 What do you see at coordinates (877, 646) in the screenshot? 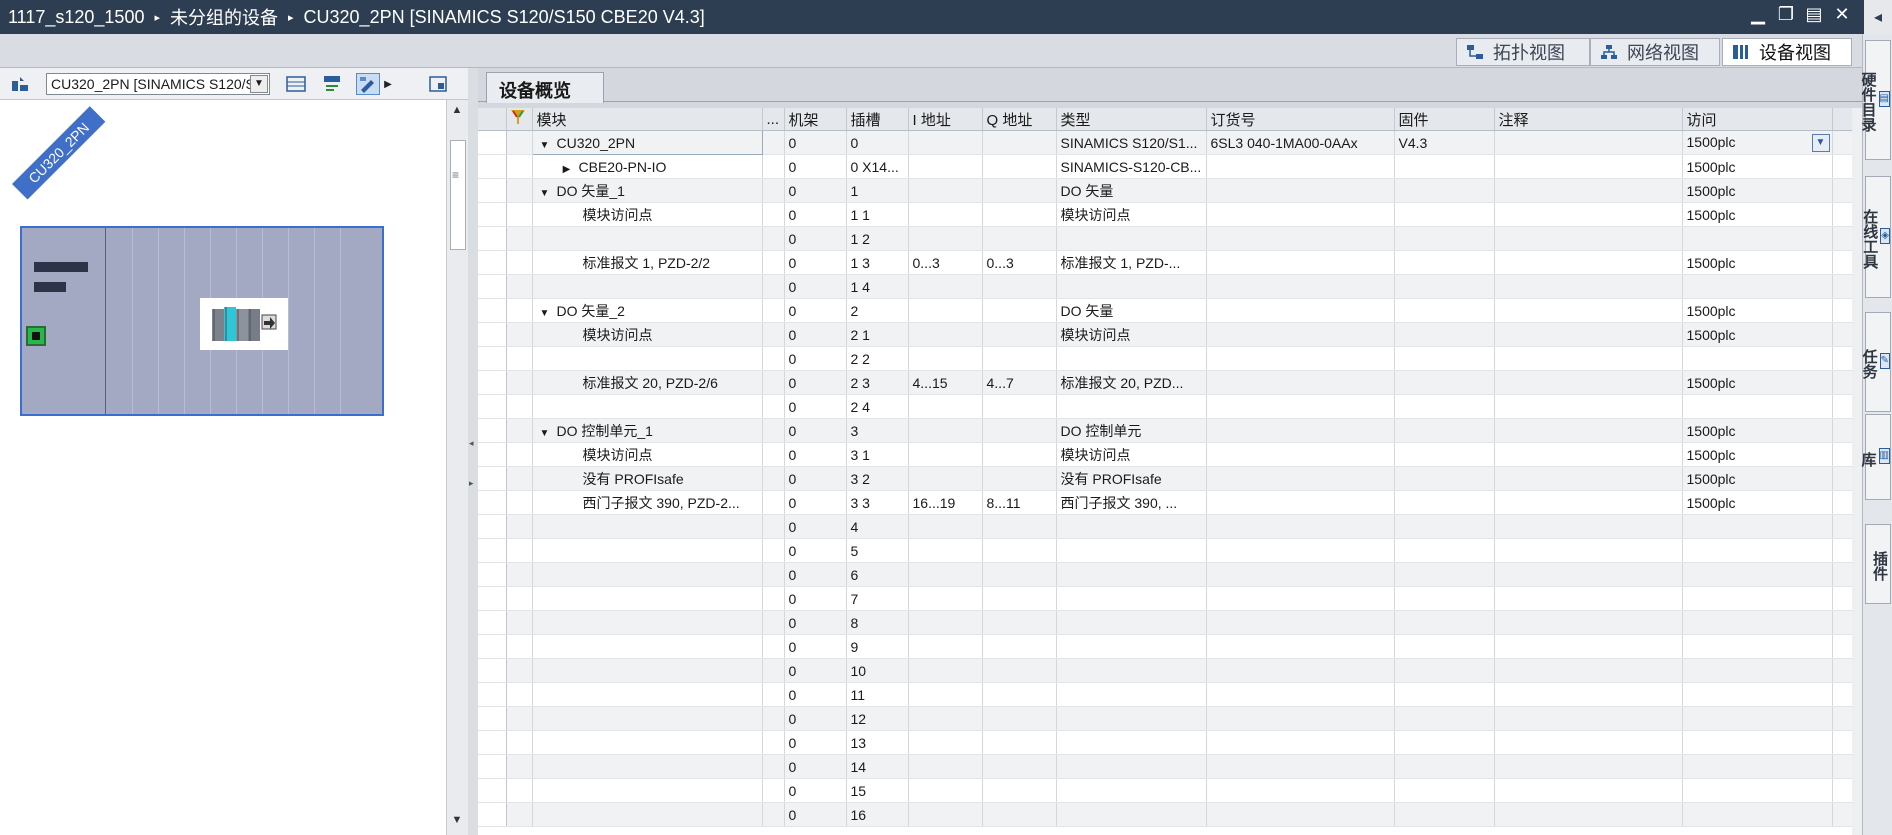
I see `slot-cell: 9` at bounding box center [877, 646].